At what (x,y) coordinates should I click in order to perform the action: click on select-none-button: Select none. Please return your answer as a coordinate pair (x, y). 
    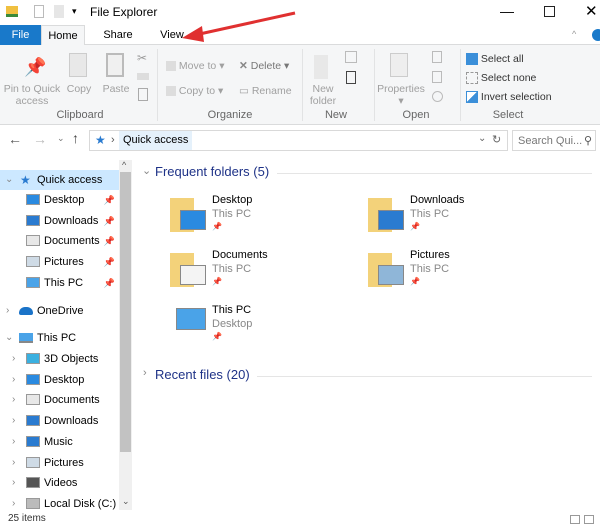
    Looking at the image, I should click on (501, 78).